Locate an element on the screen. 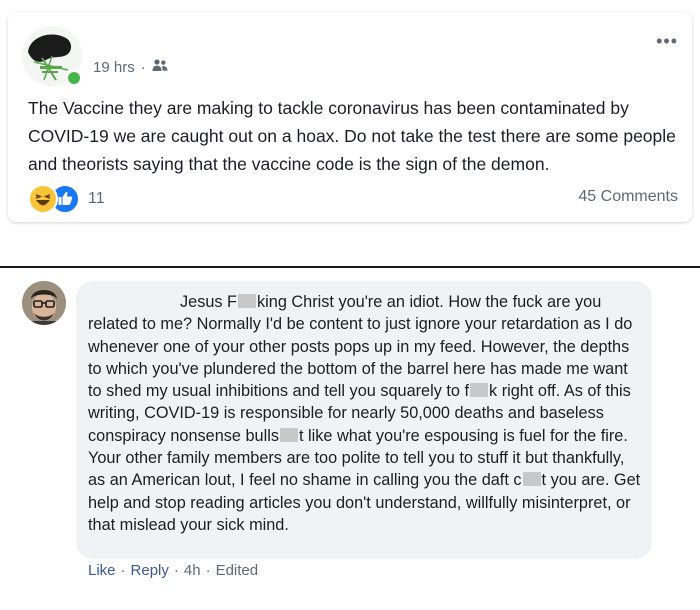  haha-reaction-icon is located at coordinates (43, 199).